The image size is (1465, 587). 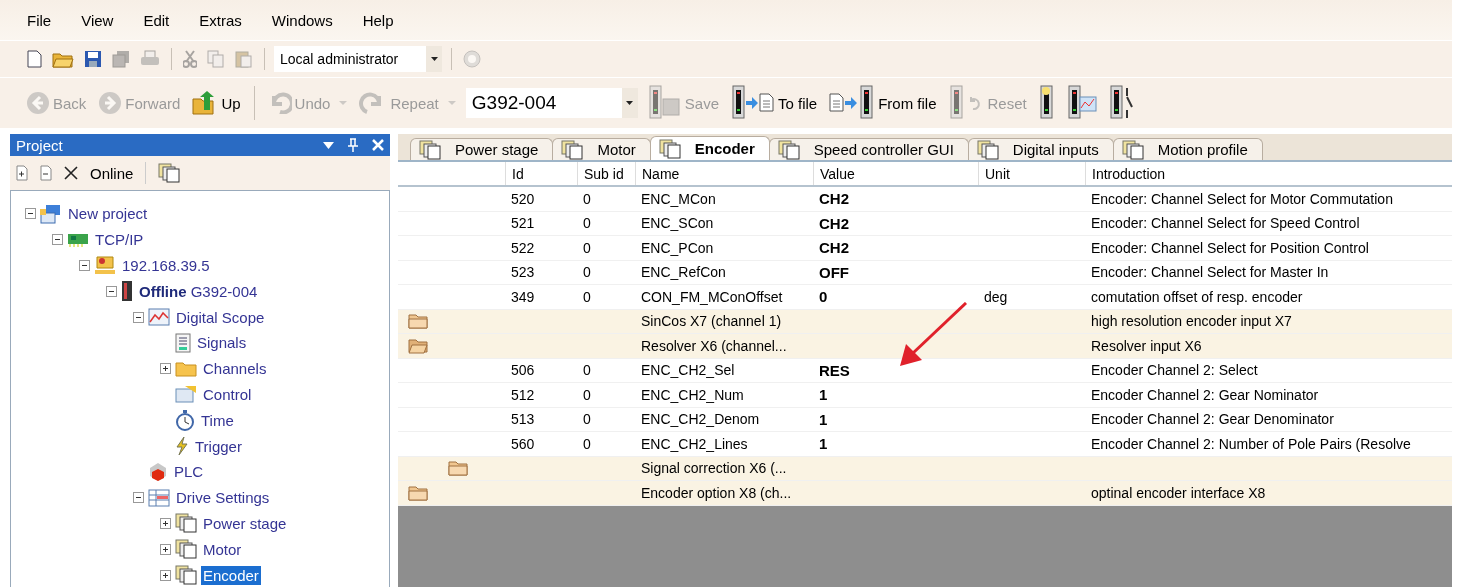 I want to click on menu-item: Help, so click(x=378, y=20).